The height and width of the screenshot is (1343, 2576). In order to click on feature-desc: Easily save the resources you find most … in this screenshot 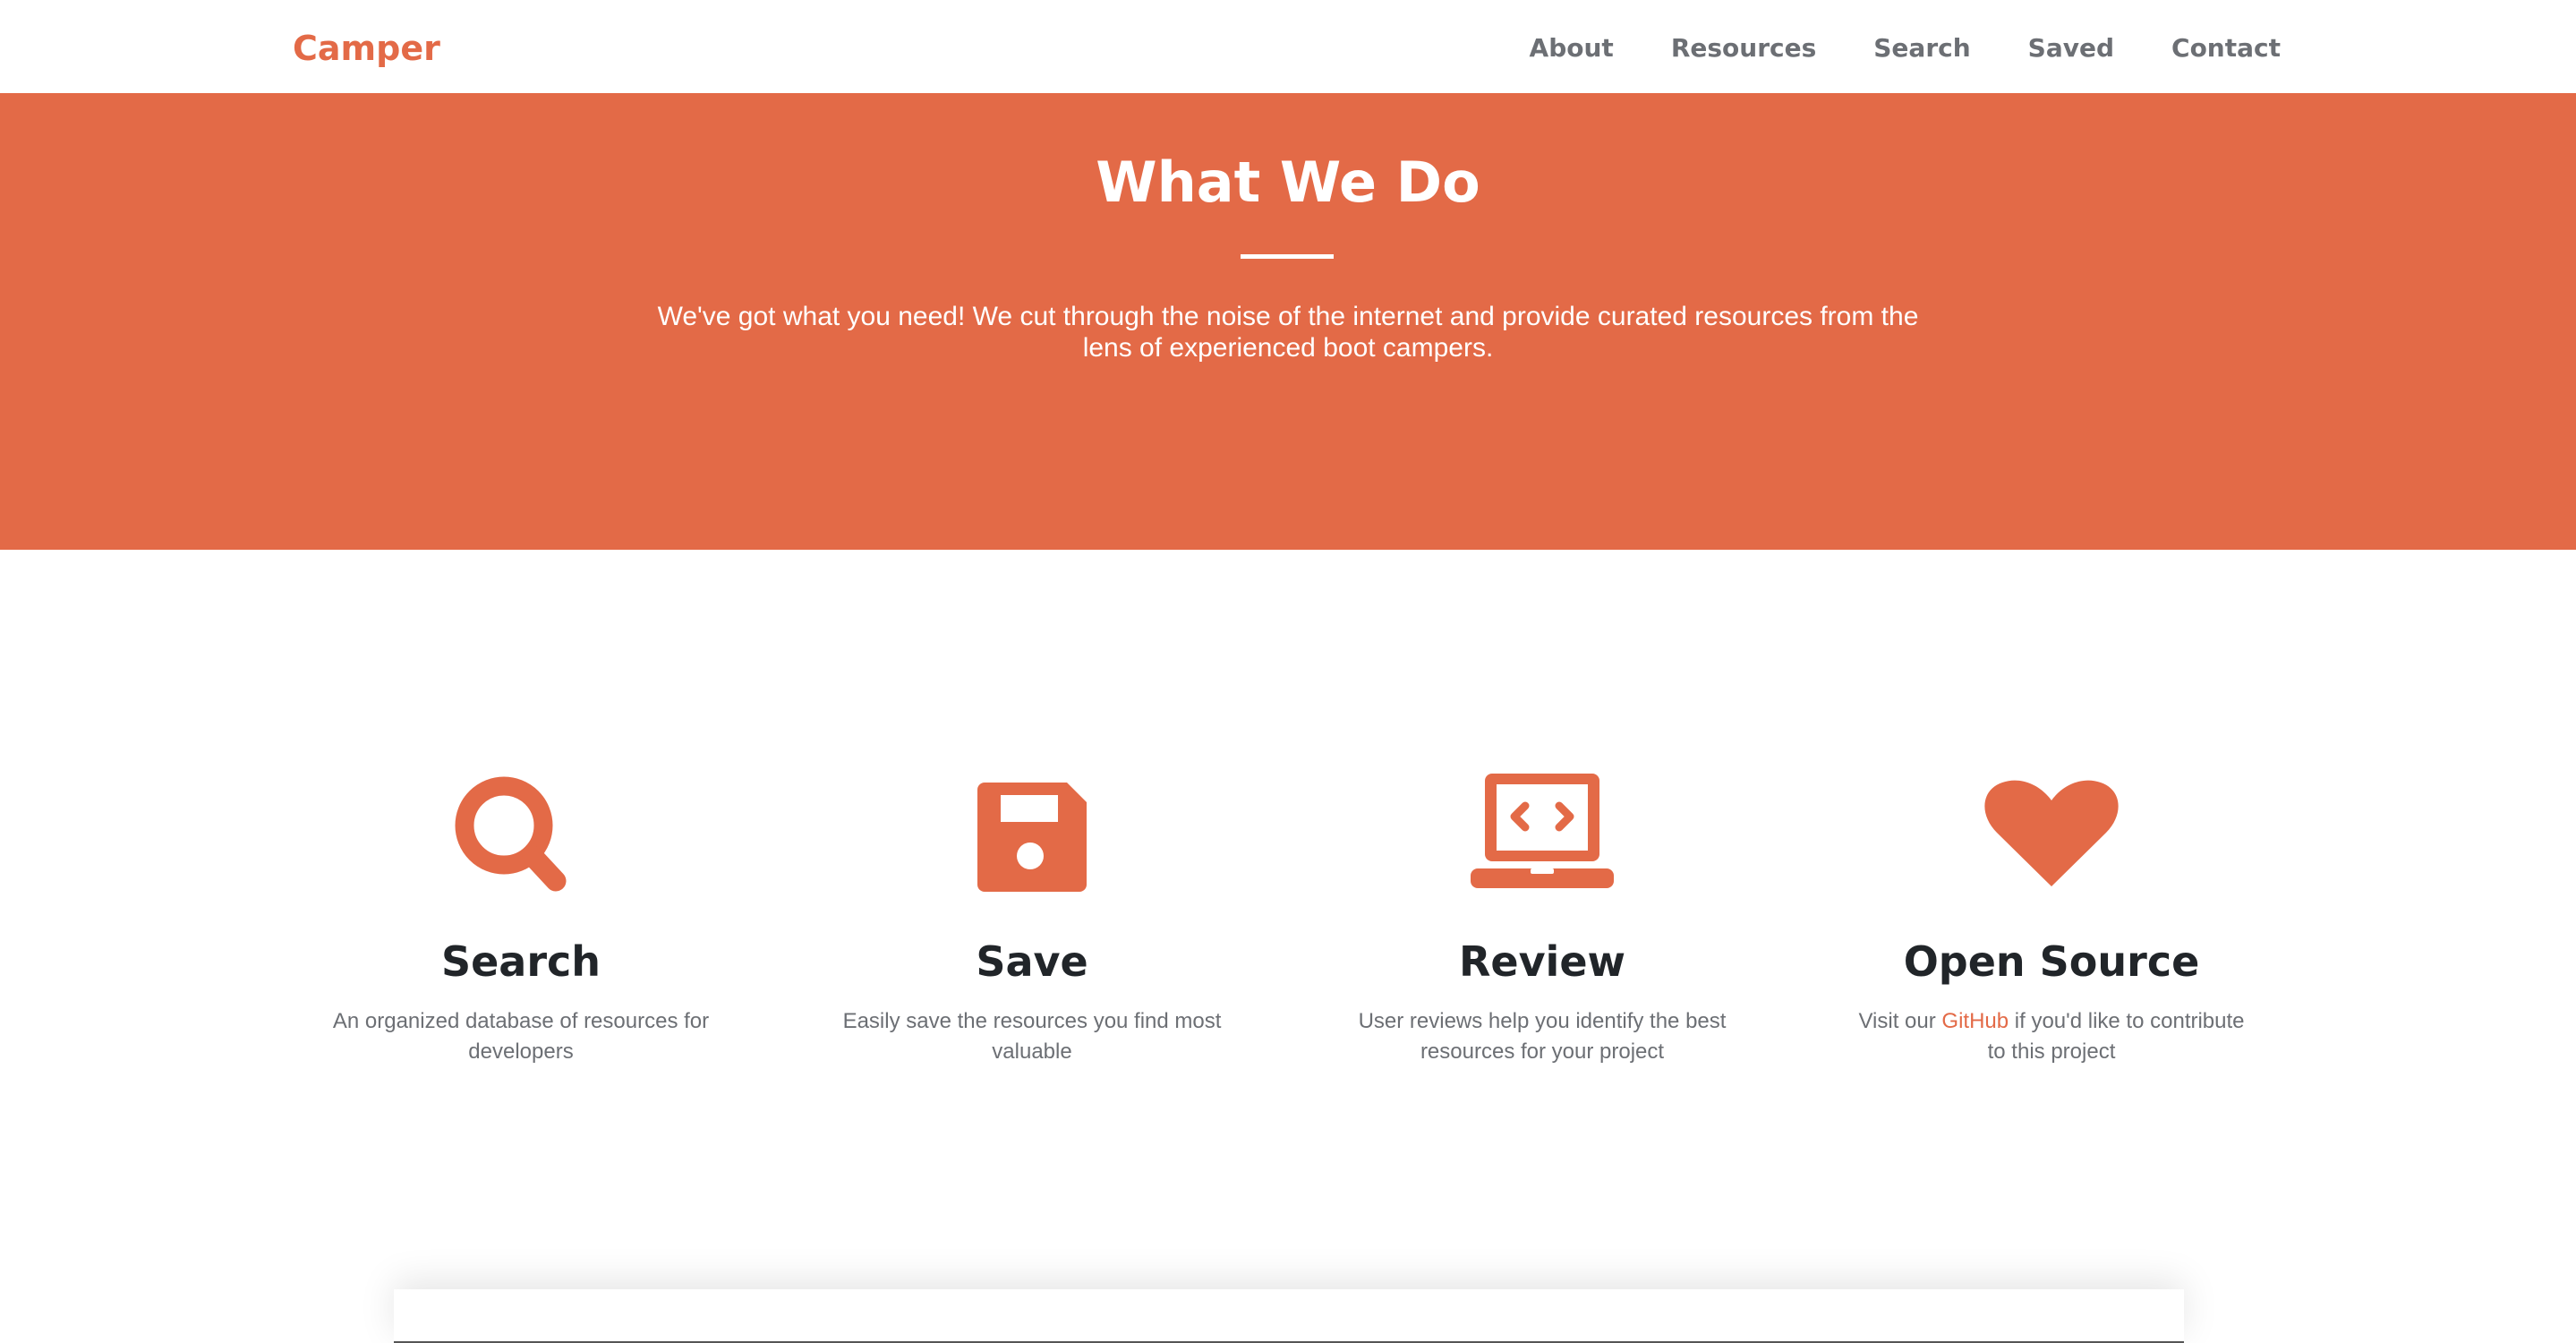, I will do `click(1032, 1036)`.